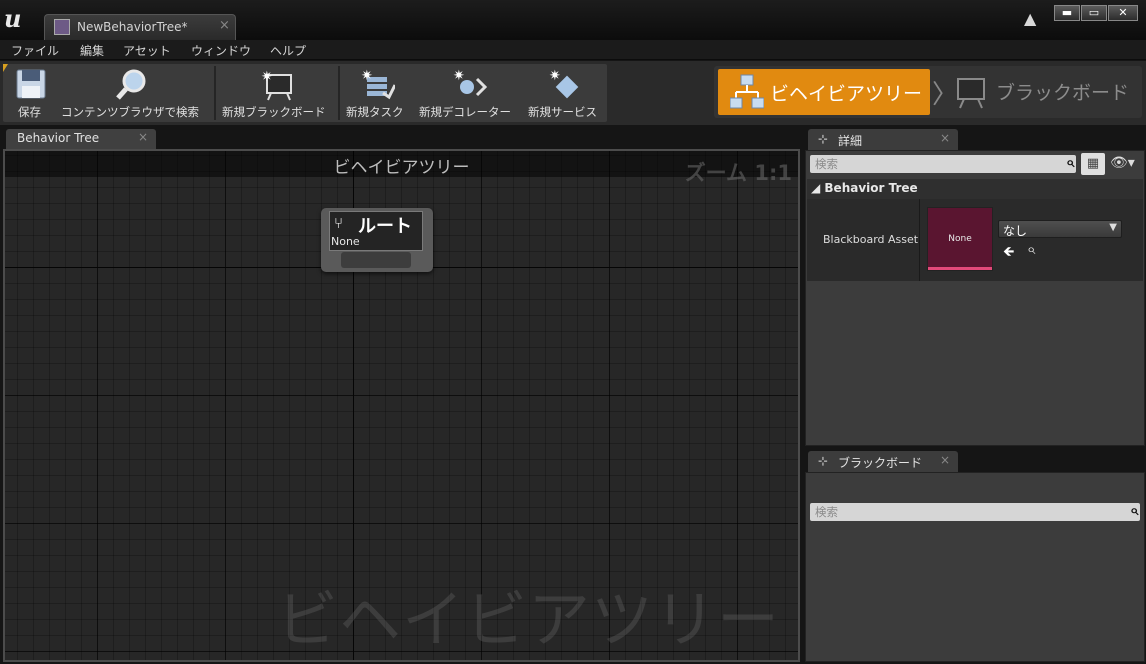 This screenshot has width=1146, height=664. What do you see at coordinates (1094, 13) in the screenshot?
I see `maximize-button: ▭` at bounding box center [1094, 13].